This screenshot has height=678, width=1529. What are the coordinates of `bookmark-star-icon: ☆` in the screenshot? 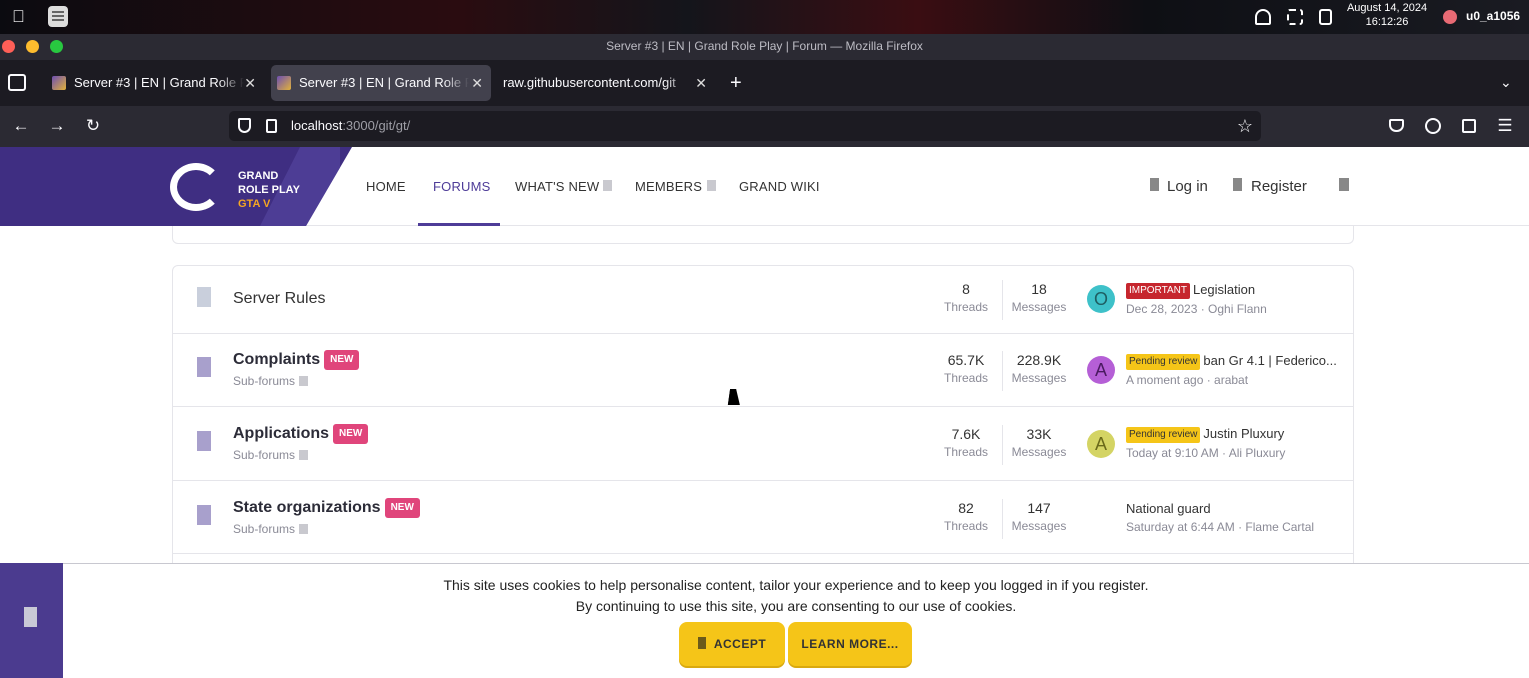 It's located at (1245, 126).